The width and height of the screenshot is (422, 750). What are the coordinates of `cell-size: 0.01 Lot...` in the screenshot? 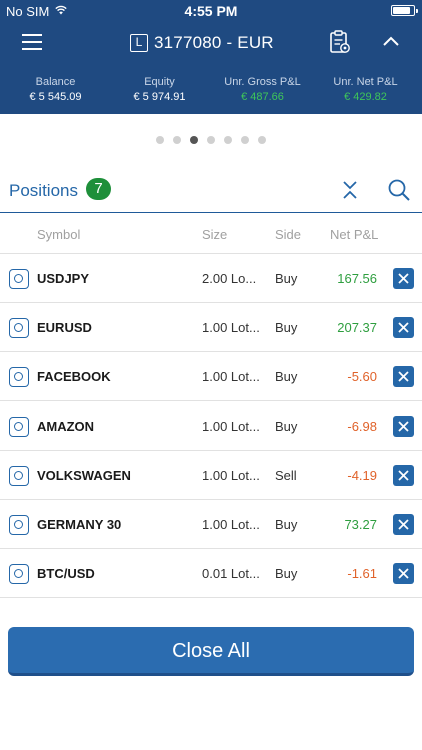 It's located at (231, 574).